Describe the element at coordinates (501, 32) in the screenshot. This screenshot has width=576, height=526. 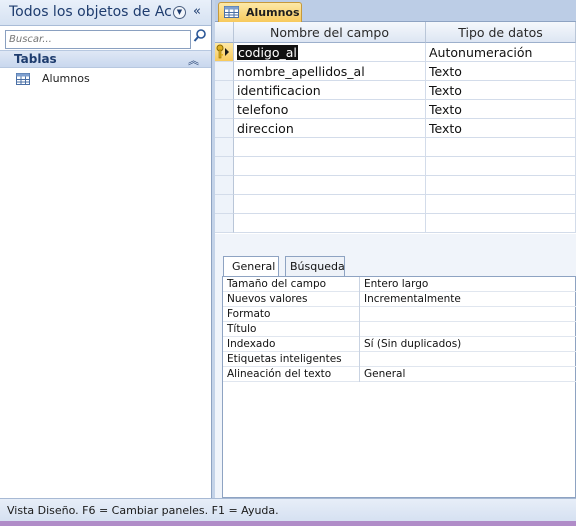
I see `column-header-data-type: Tipo de datos` at that location.